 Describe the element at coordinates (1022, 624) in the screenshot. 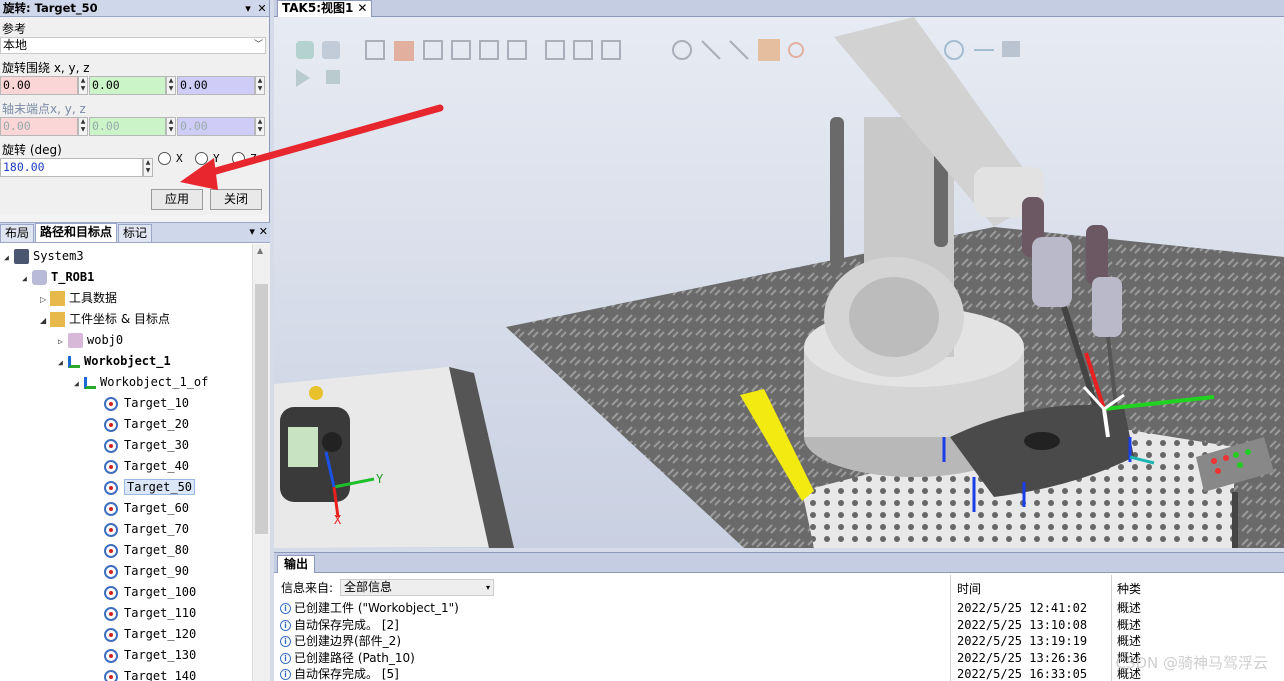

I see `output-time: 2022/5/25 13:10:08` at that location.